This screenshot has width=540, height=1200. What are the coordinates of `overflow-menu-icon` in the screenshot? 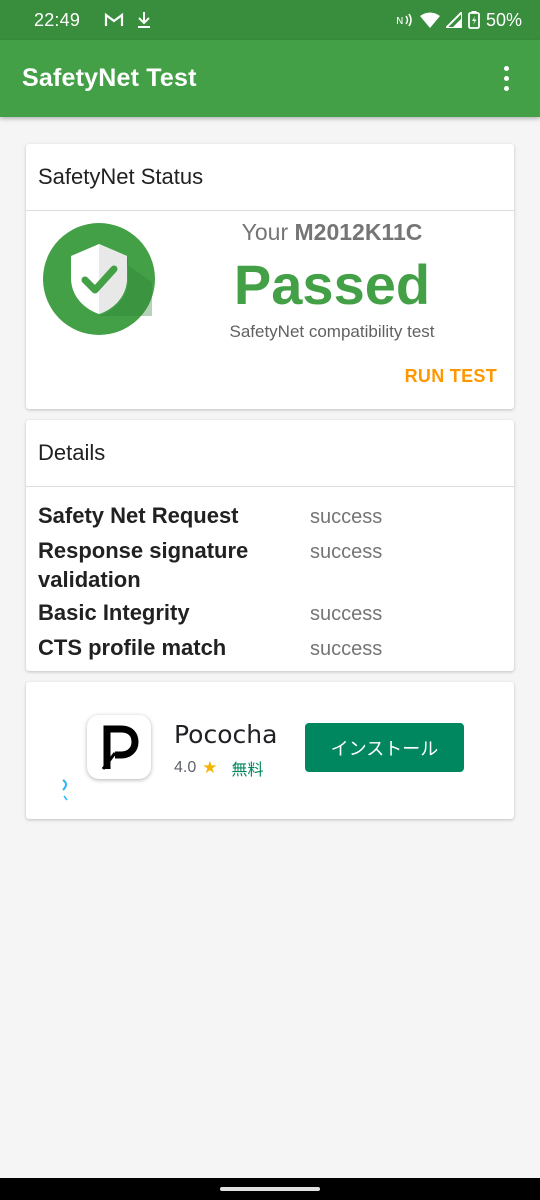 It's located at (506, 79).